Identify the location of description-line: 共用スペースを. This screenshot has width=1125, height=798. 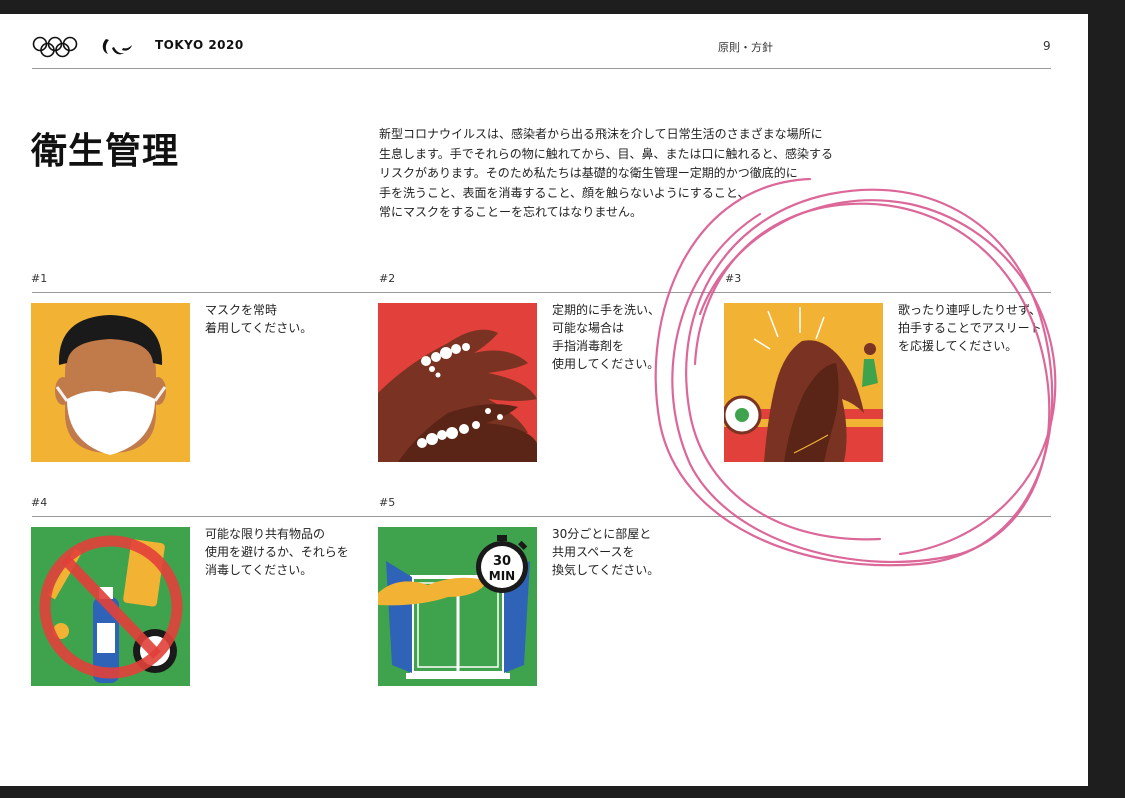
(593, 552).